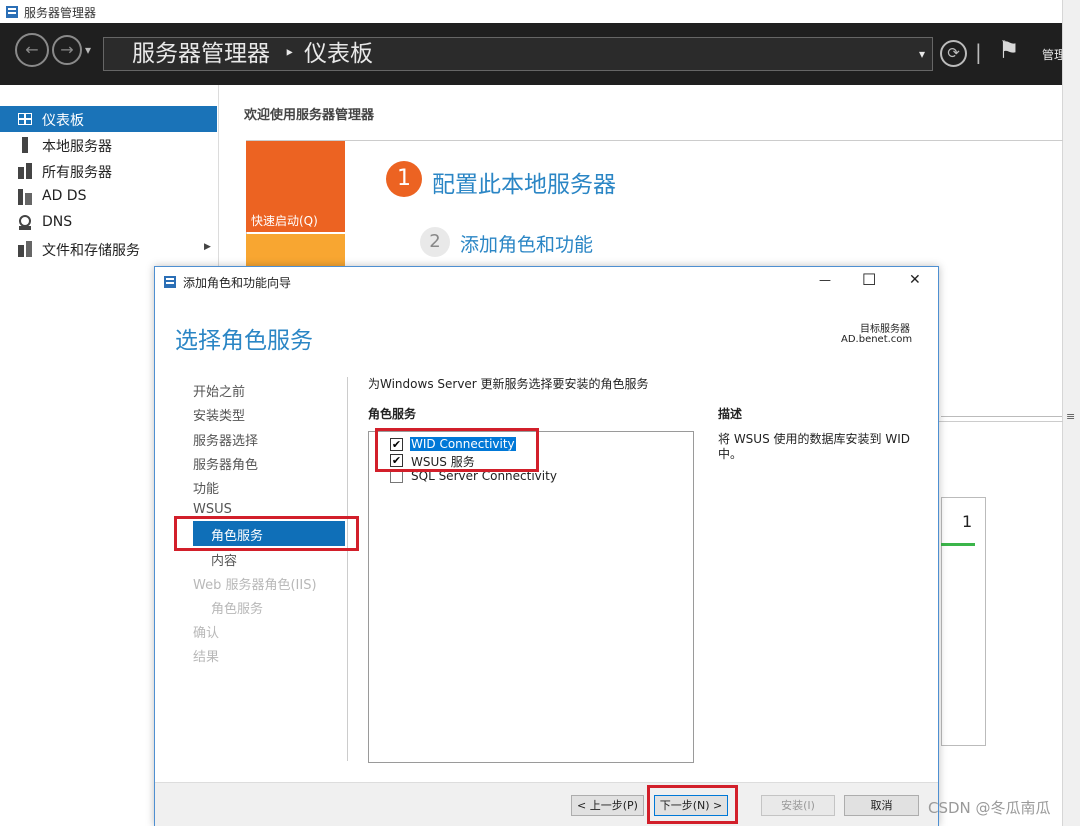 This screenshot has width=1080, height=826. What do you see at coordinates (206, 633) in the screenshot?
I see `nav-item-confirmation: 确认` at bounding box center [206, 633].